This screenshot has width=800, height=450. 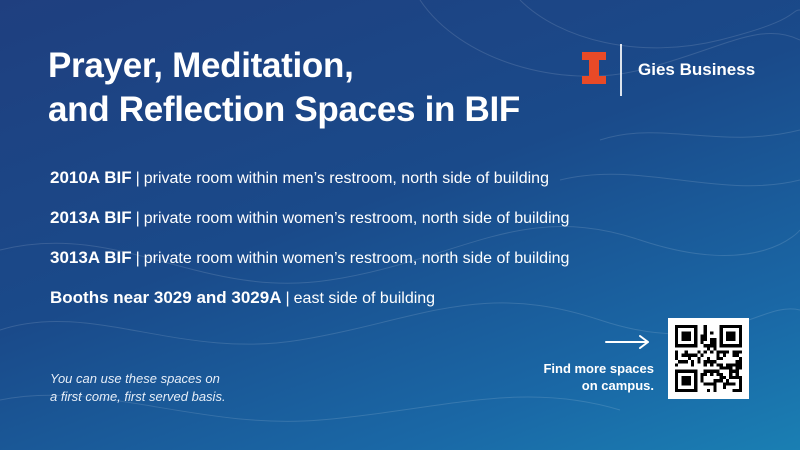 I want to click on room-name: 3013A BIF, so click(x=91, y=257).